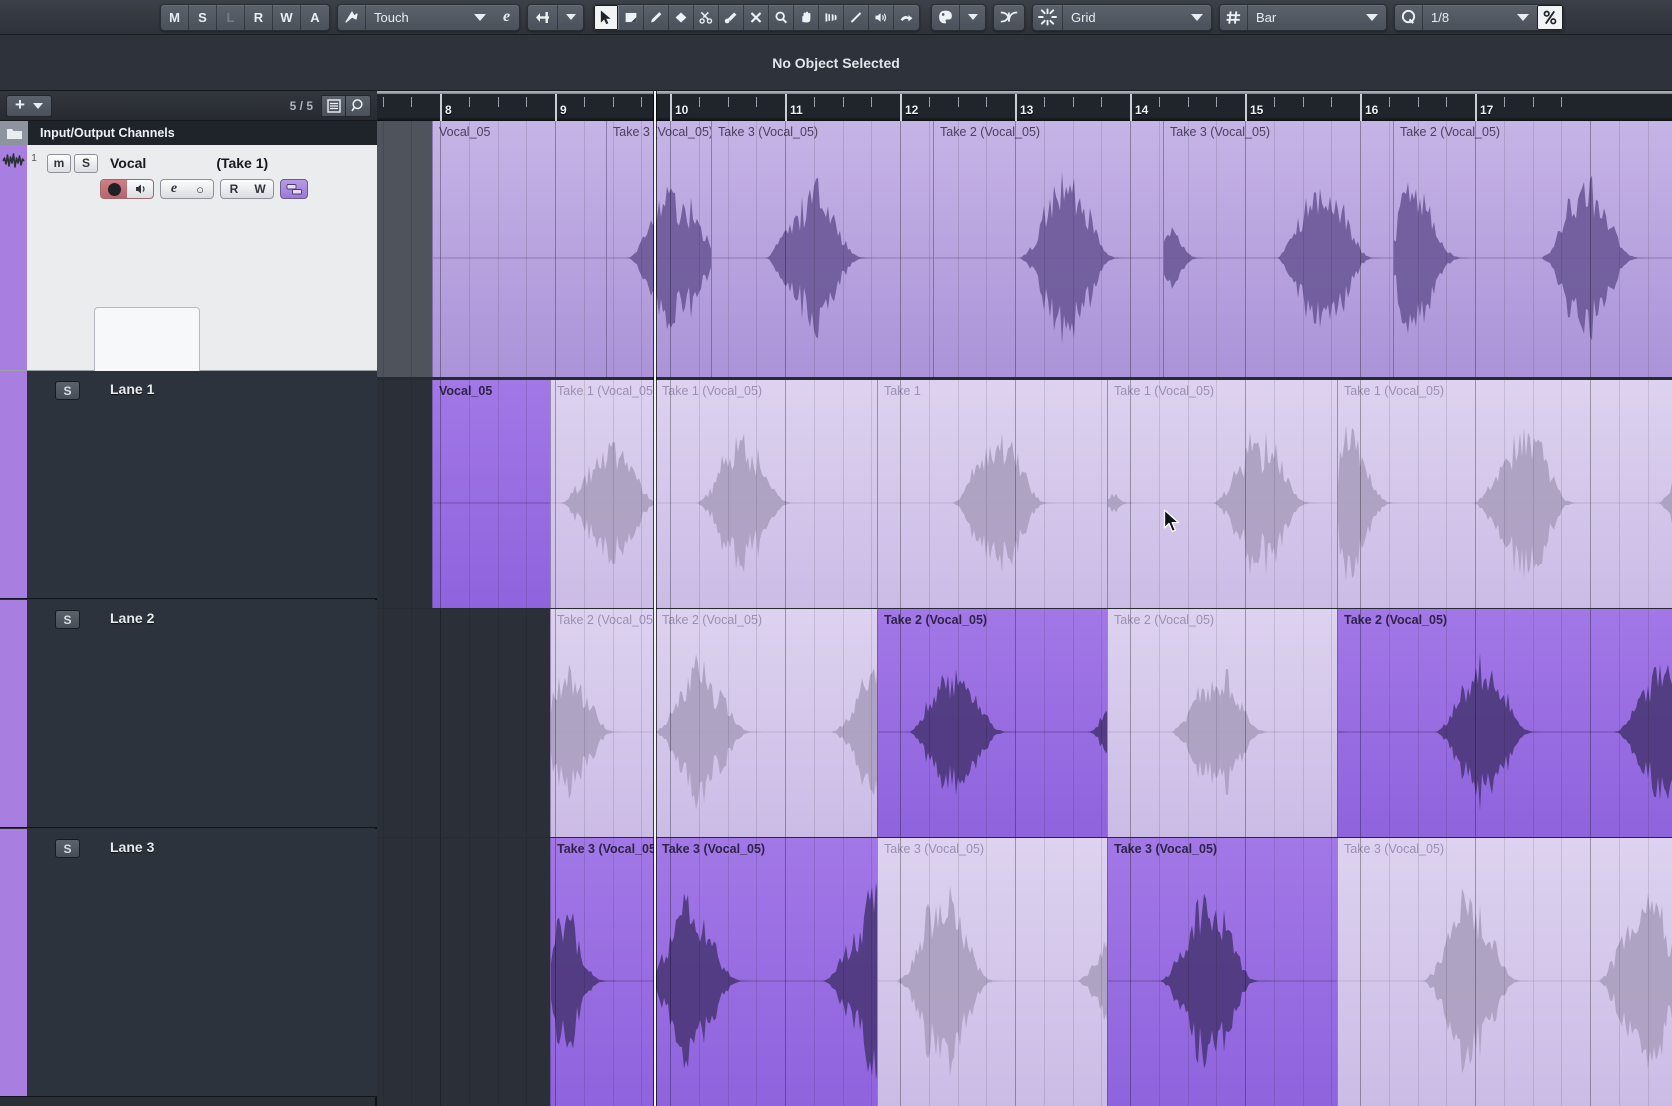 Image resolution: width=1672 pixels, height=1106 pixels. I want to click on split-scissors-tool, so click(706, 17).